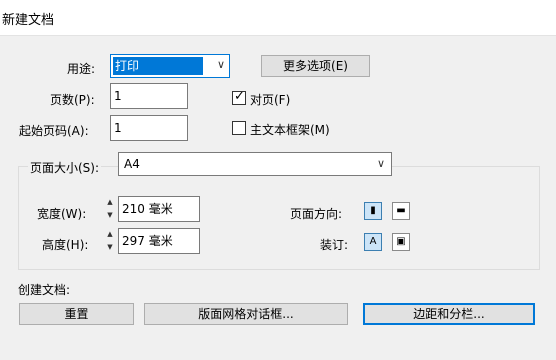  I want to click on height-label: 高度(H):, so click(65, 245).